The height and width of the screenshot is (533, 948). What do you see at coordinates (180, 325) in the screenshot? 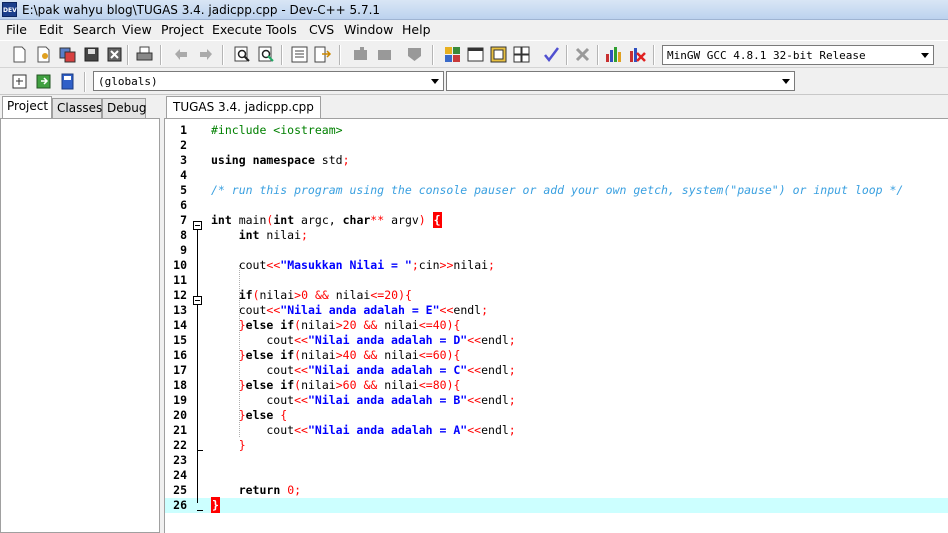
I see `line-number: 14` at bounding box center [180, 325].